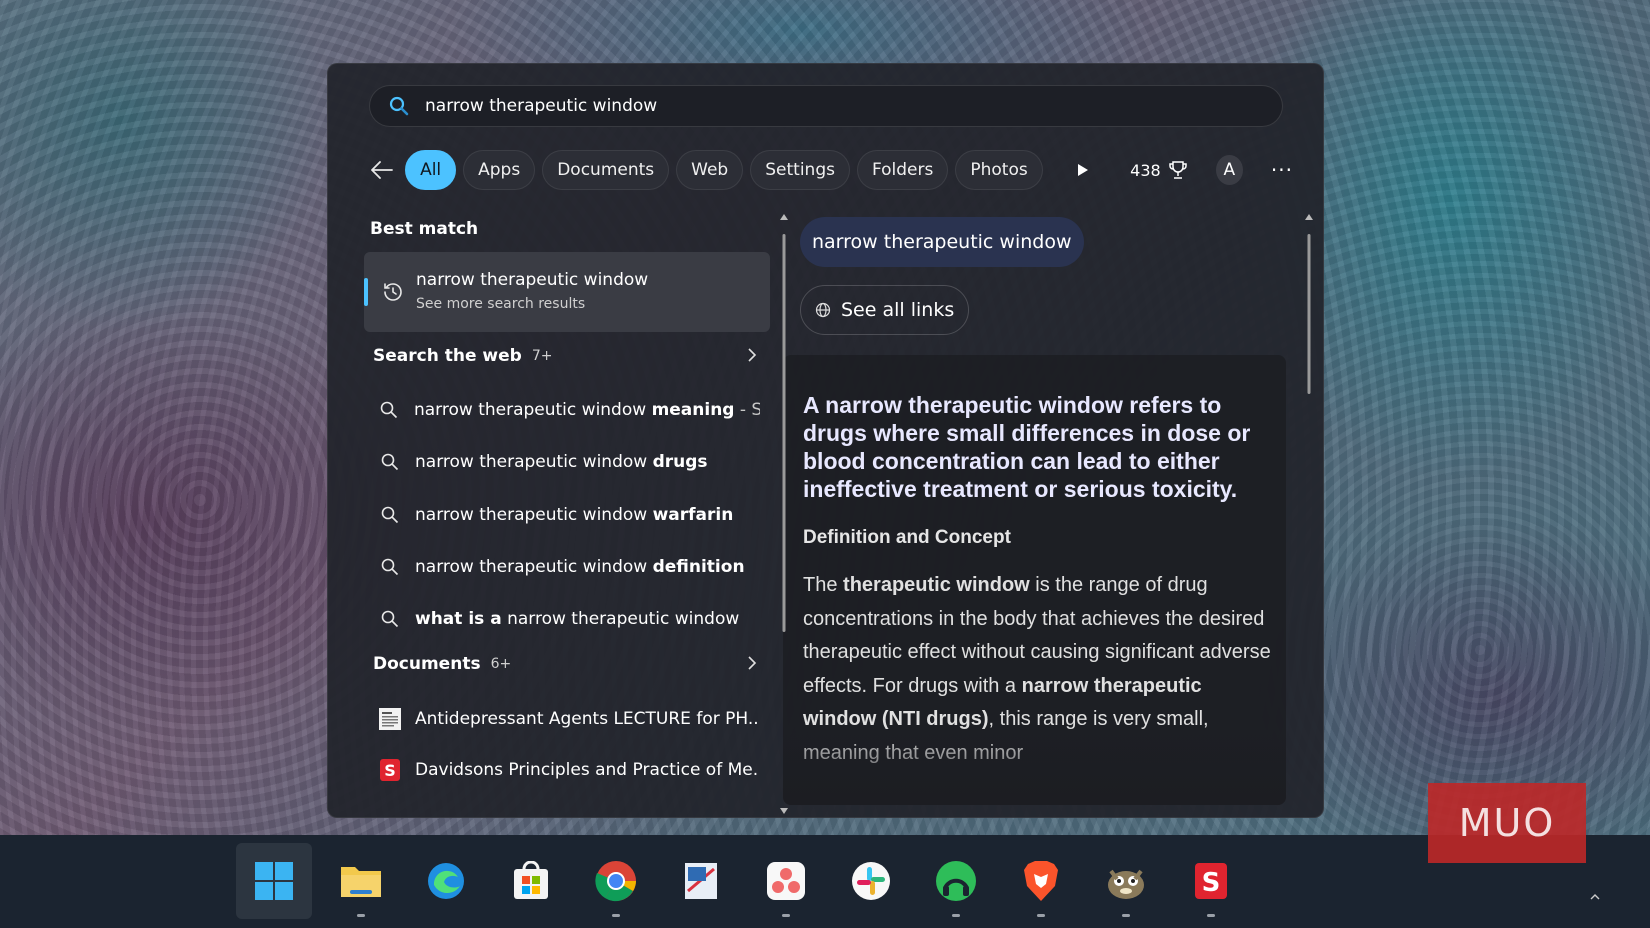 The width and height of the screenshot is (1650, 928). Describe the element at coordinates (1507, 823) in the screenshot. I see `muo-watermark: MUO` at that location.